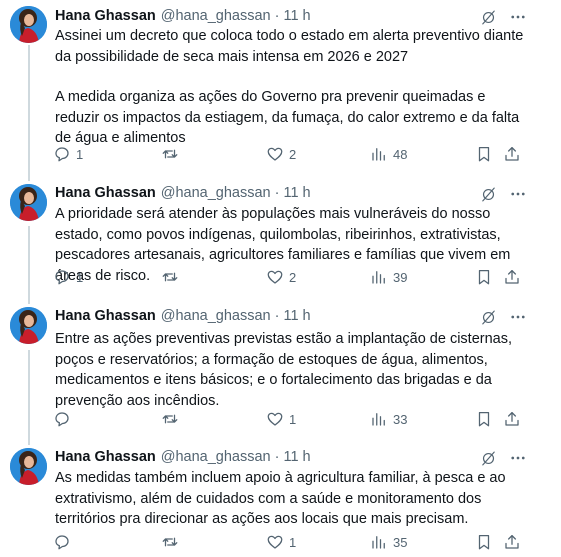 The height and width of the screenshot is (557, 561). I want to click on tweet-actions: 1 33, so click(288, 420).